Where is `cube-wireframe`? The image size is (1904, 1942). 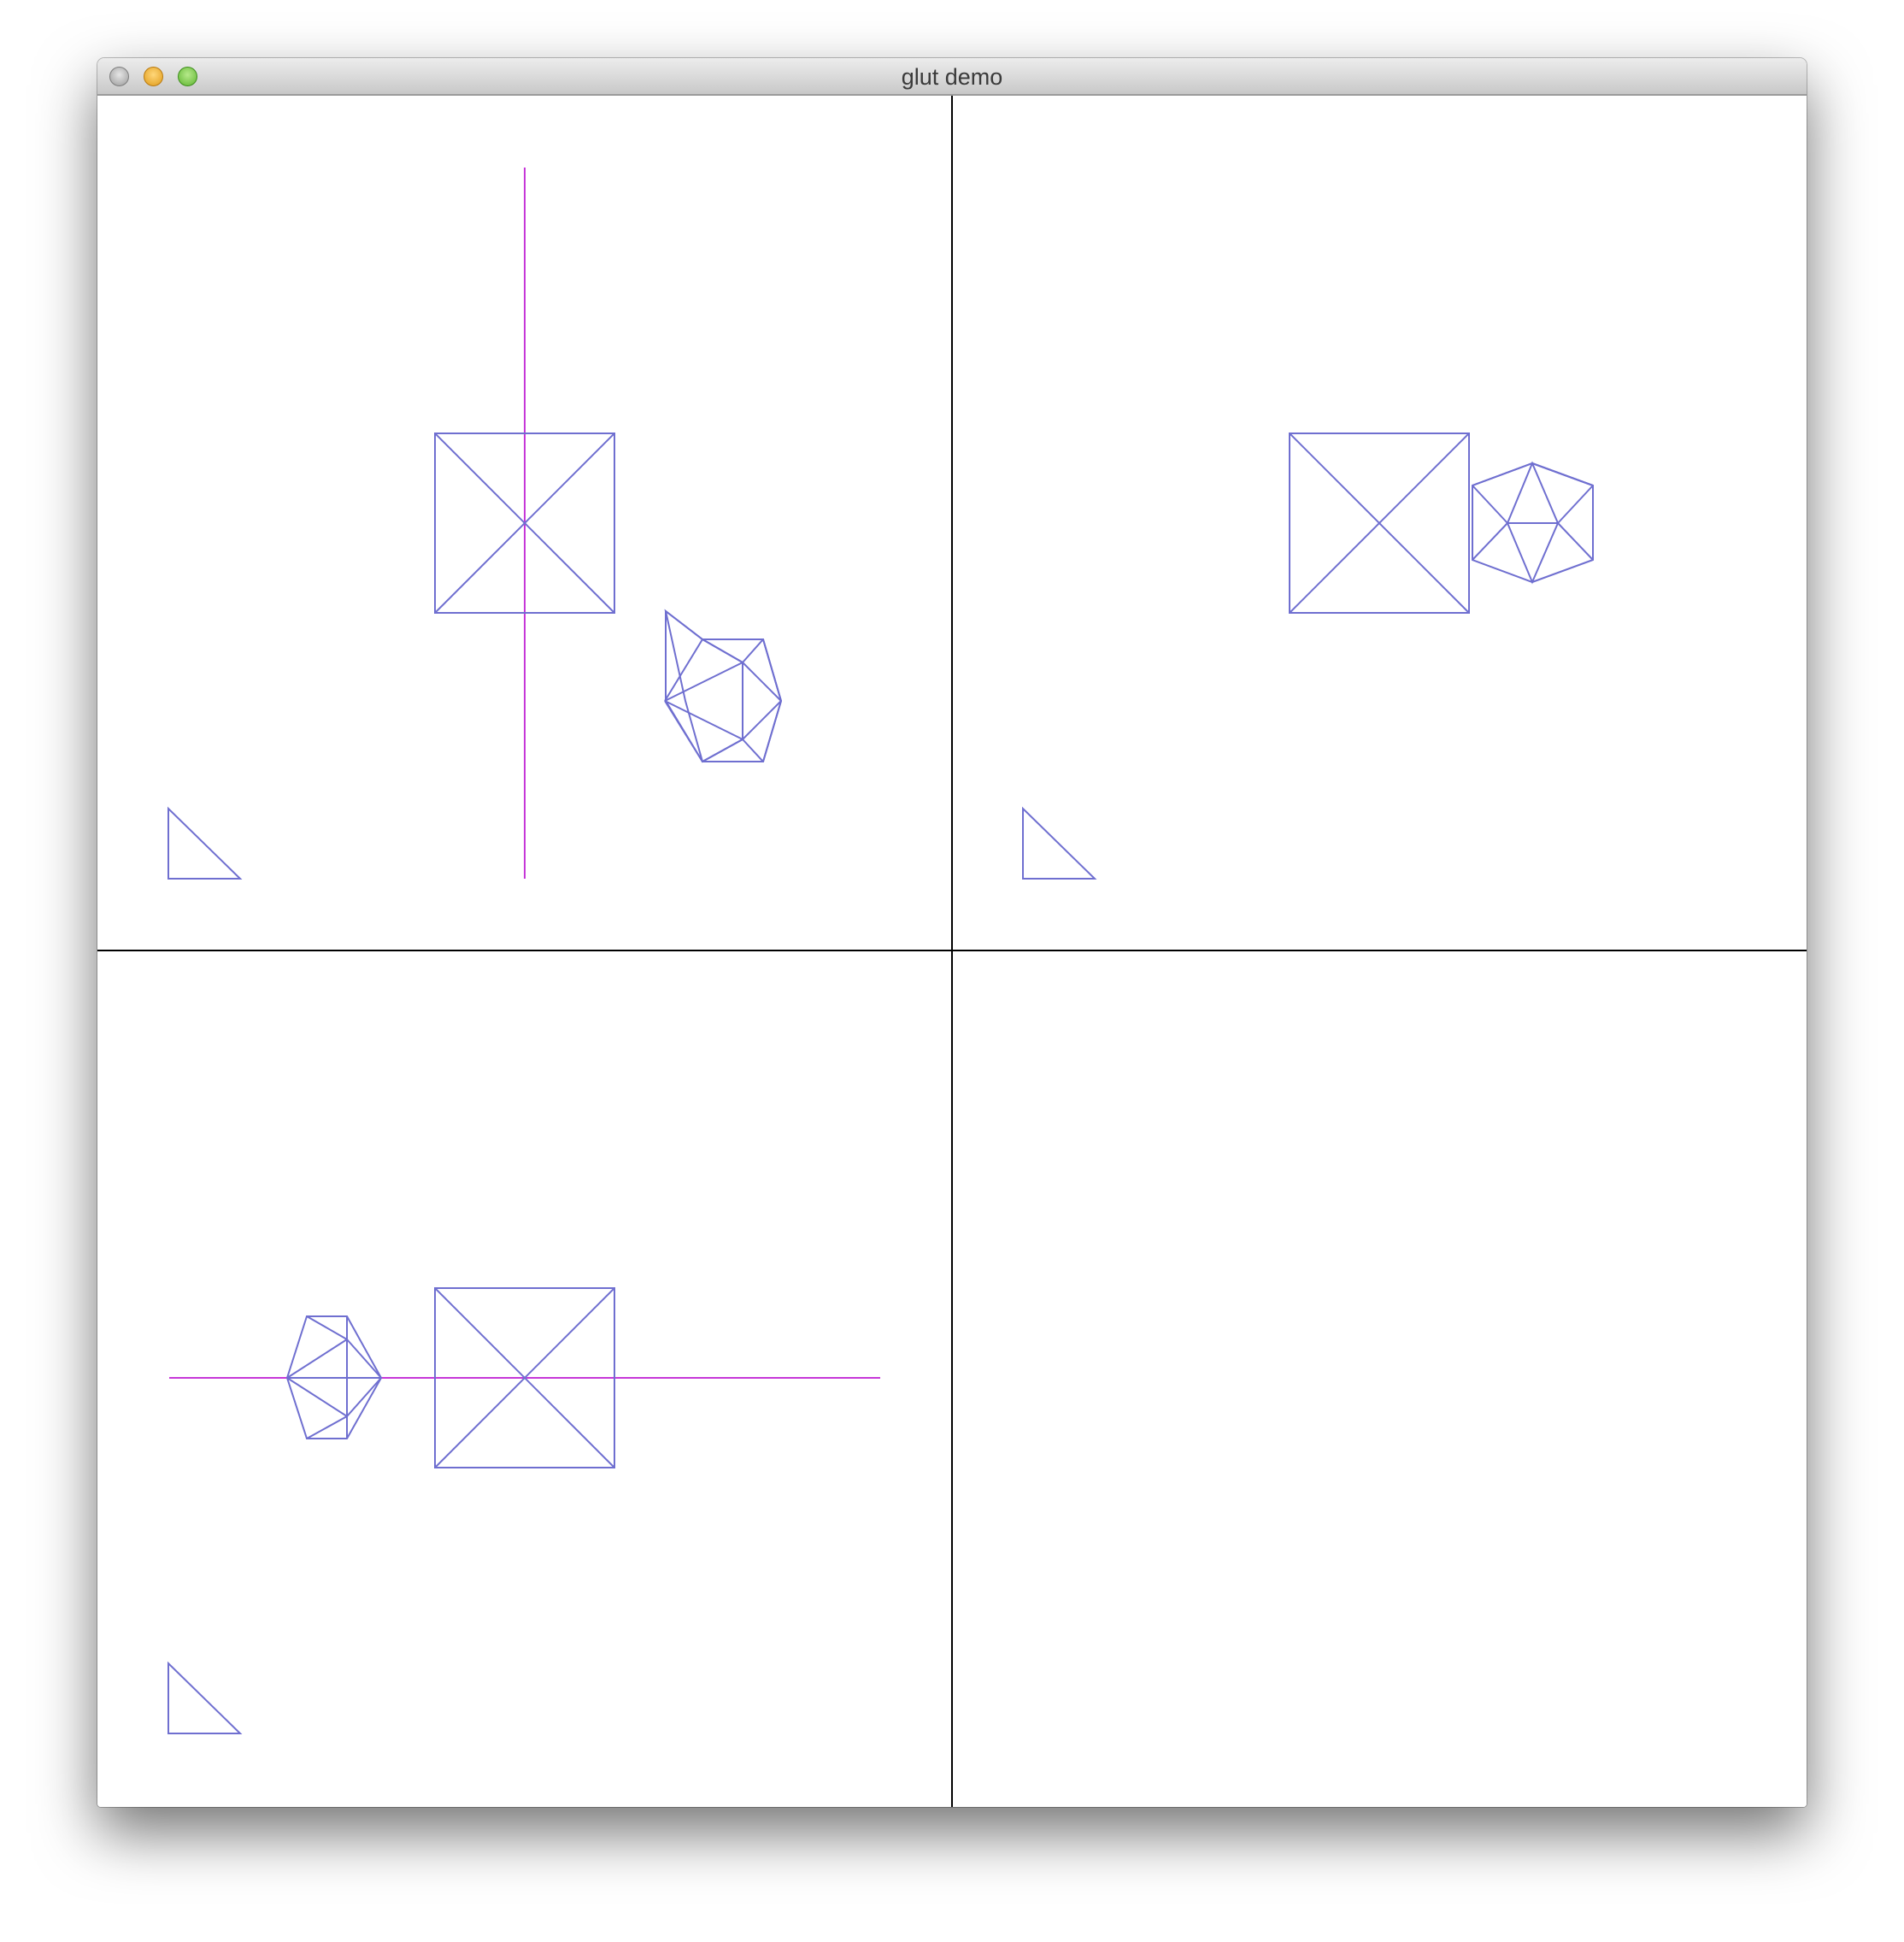
cube-wireframe is located at coordinates (1379, 523).